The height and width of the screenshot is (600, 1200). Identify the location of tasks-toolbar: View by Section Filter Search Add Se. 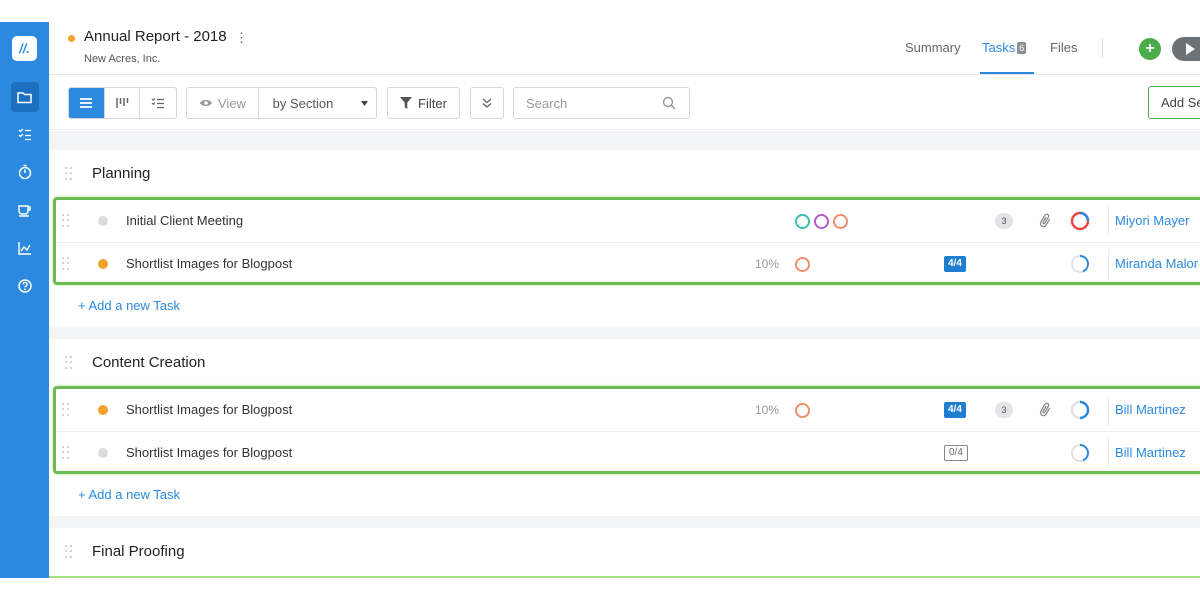
(624, 102).